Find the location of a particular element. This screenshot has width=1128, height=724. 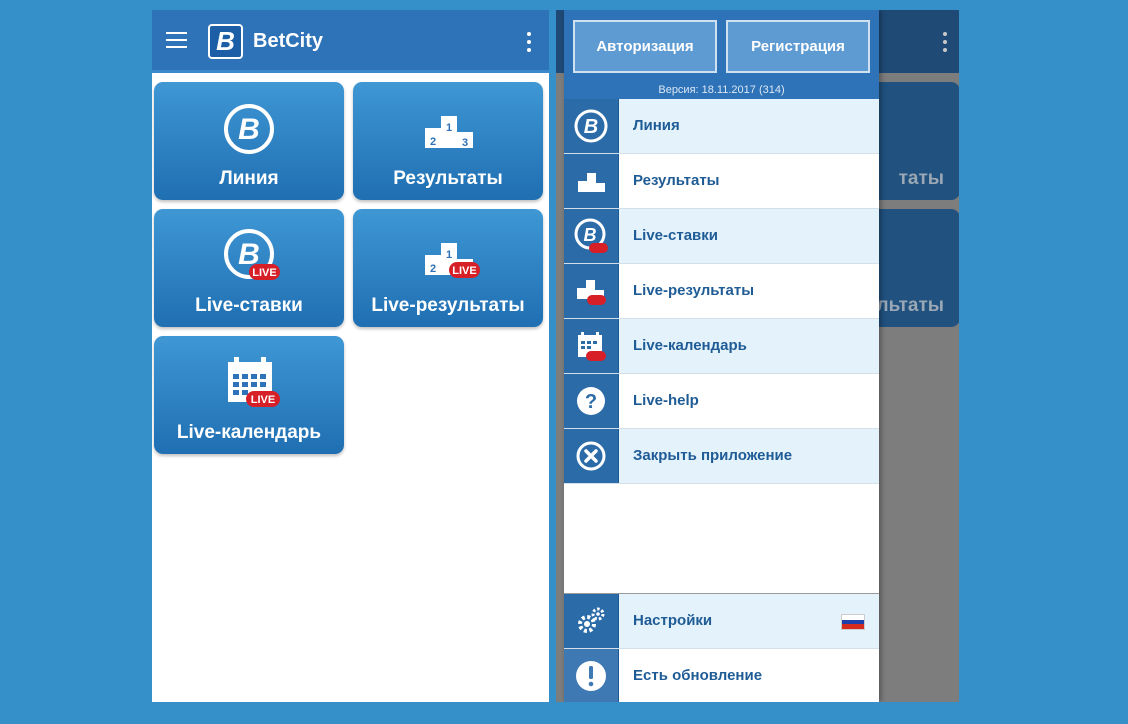

drawer-item-line: B Линия is located at coordinates (721, 126).